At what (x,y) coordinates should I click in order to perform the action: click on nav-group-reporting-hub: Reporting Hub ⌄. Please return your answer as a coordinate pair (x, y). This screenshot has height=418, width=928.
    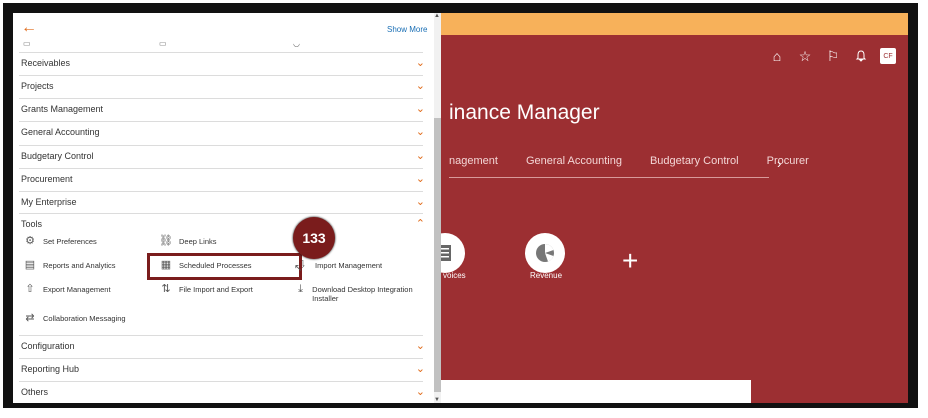
    Looking at the image, I should click on (222, 369).